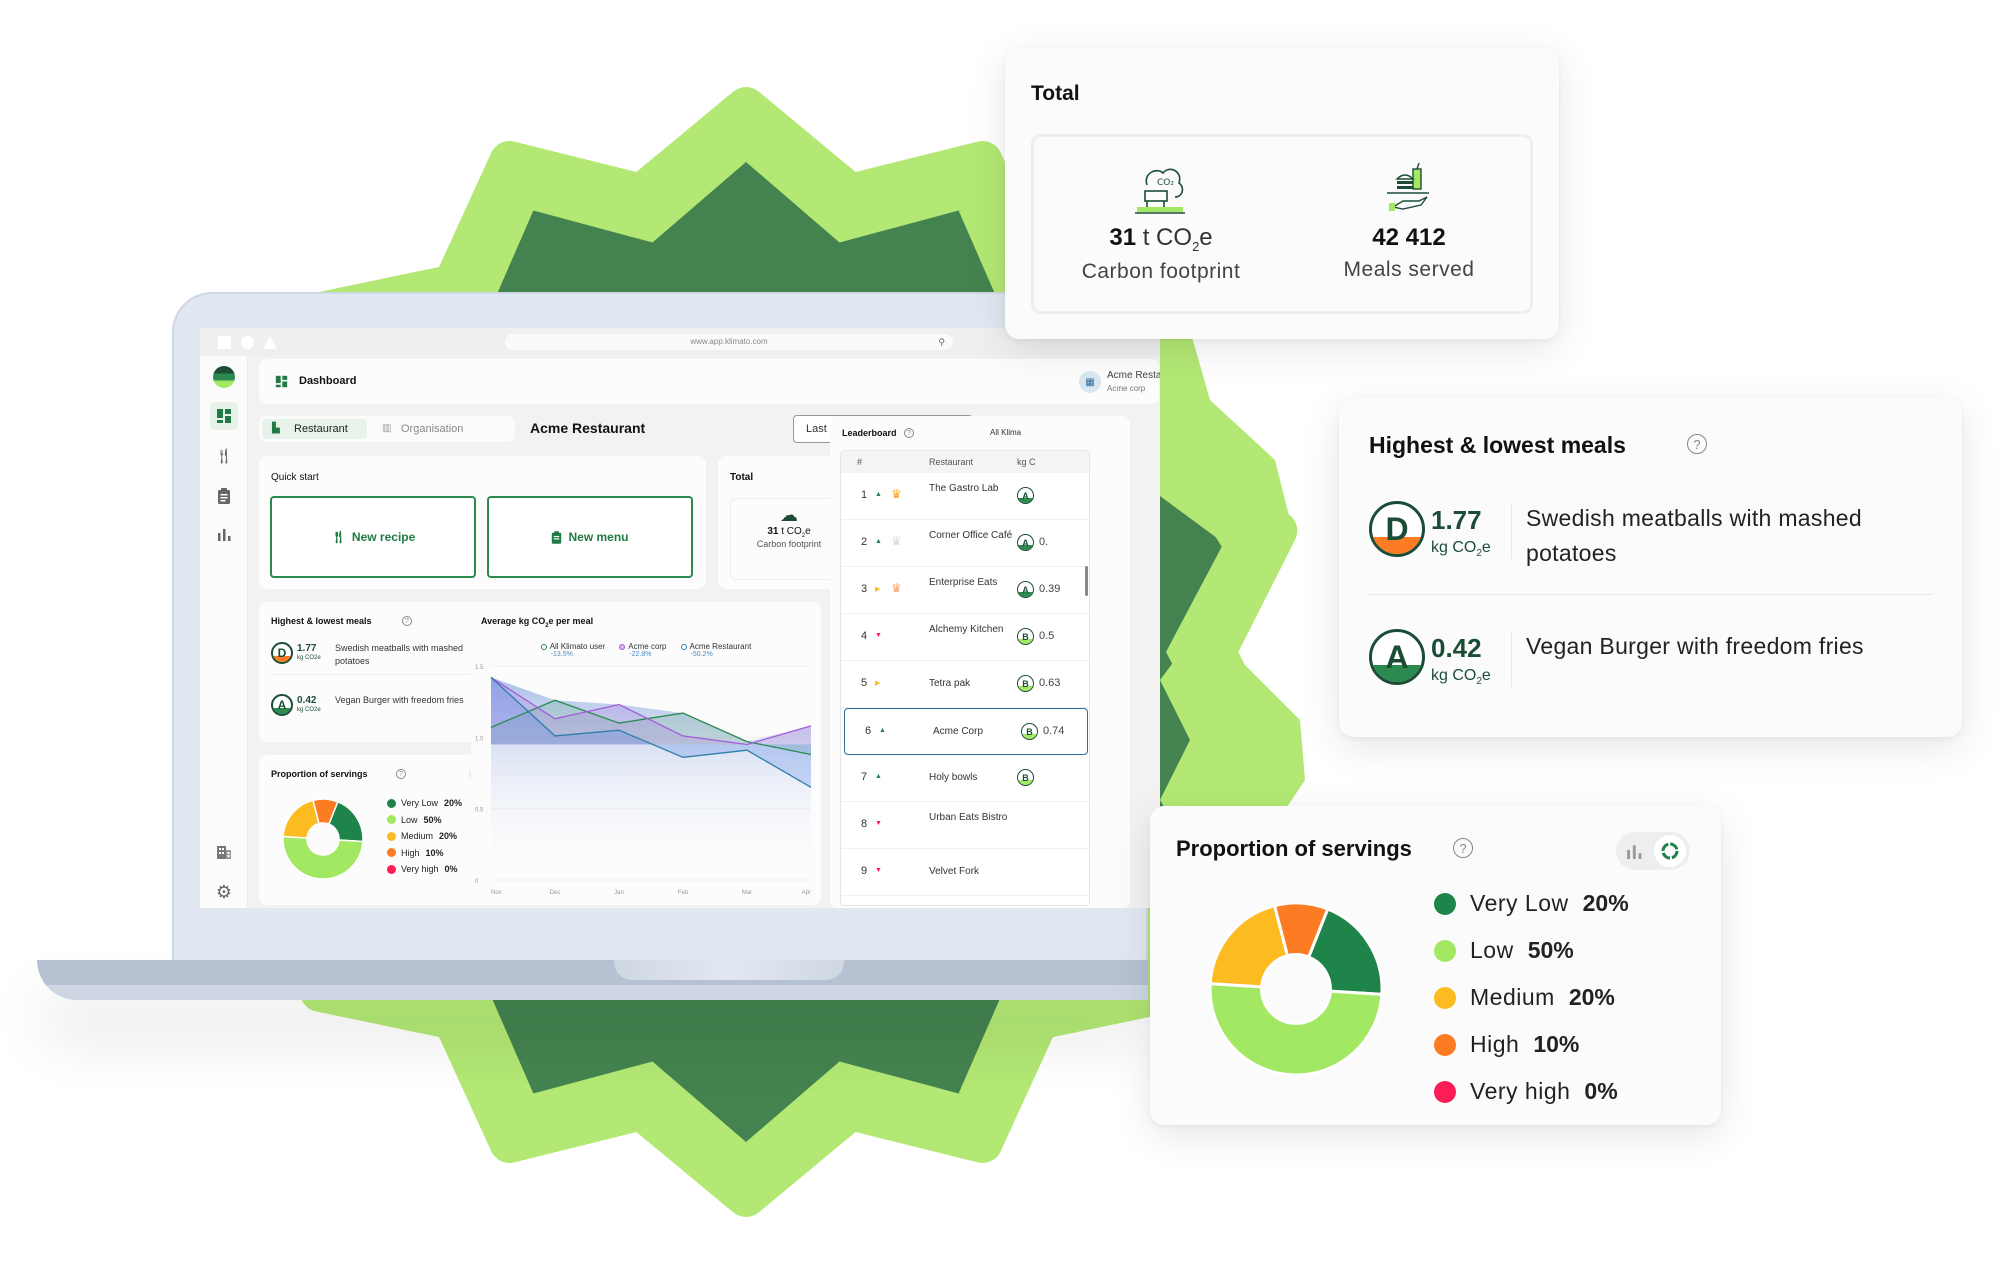 The height and width of the screenshot is (1268, 2000). Describe the element at coordinates (281, 381) in the screenshot. I see `dashboard-icon` at that location.